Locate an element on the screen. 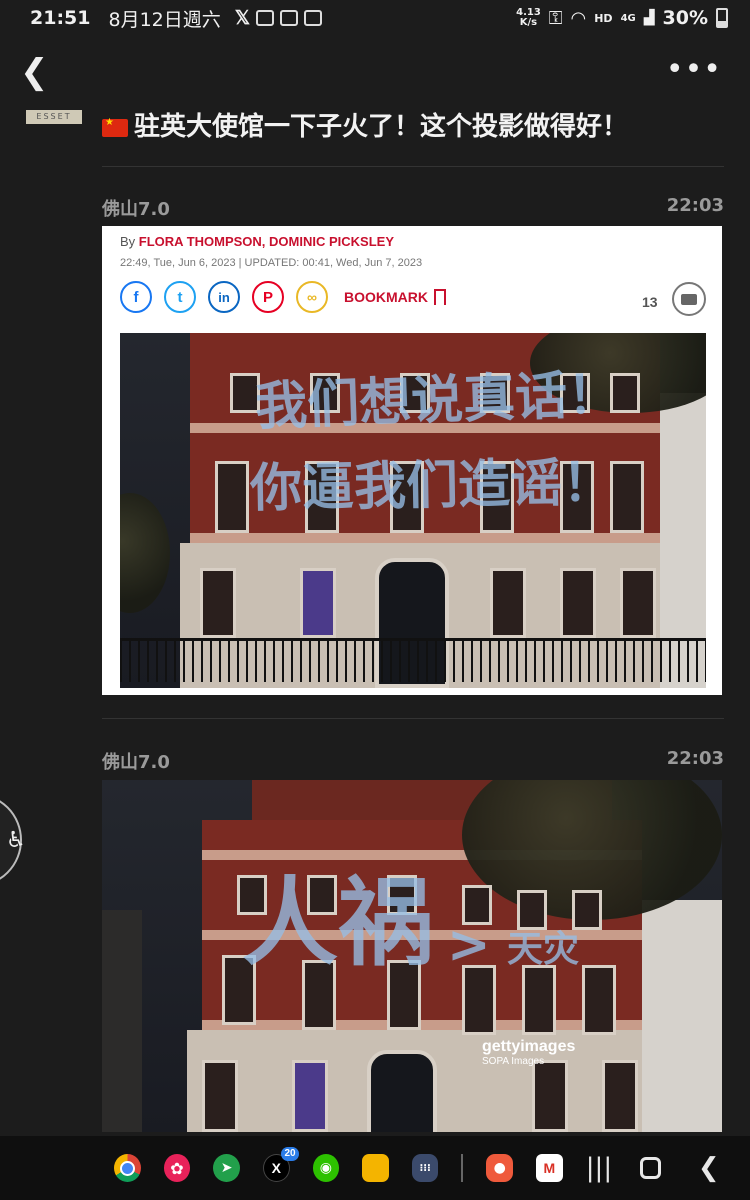 Image resolution: width=750 pixels, height=1200 pixels. contacts-icon: ● is located at coordinates (499, 1168).